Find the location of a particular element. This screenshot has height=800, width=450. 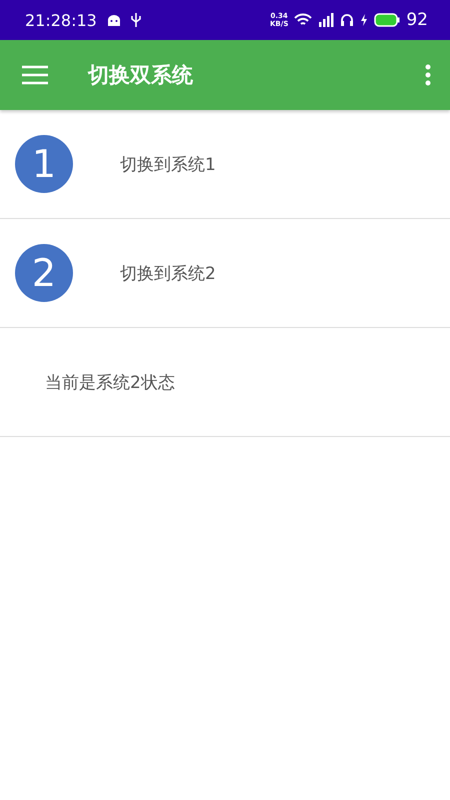

android-icon is located at coordinates (113, 20).